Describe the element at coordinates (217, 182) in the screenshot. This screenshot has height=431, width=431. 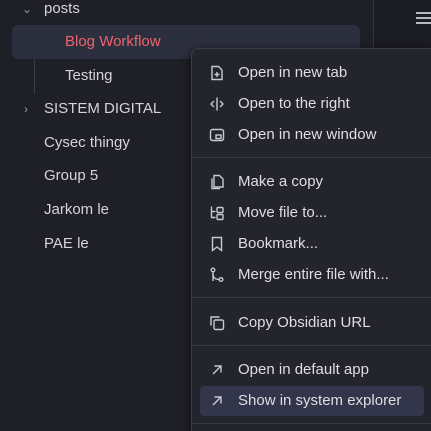
I see `copy-files-icon` at that location.